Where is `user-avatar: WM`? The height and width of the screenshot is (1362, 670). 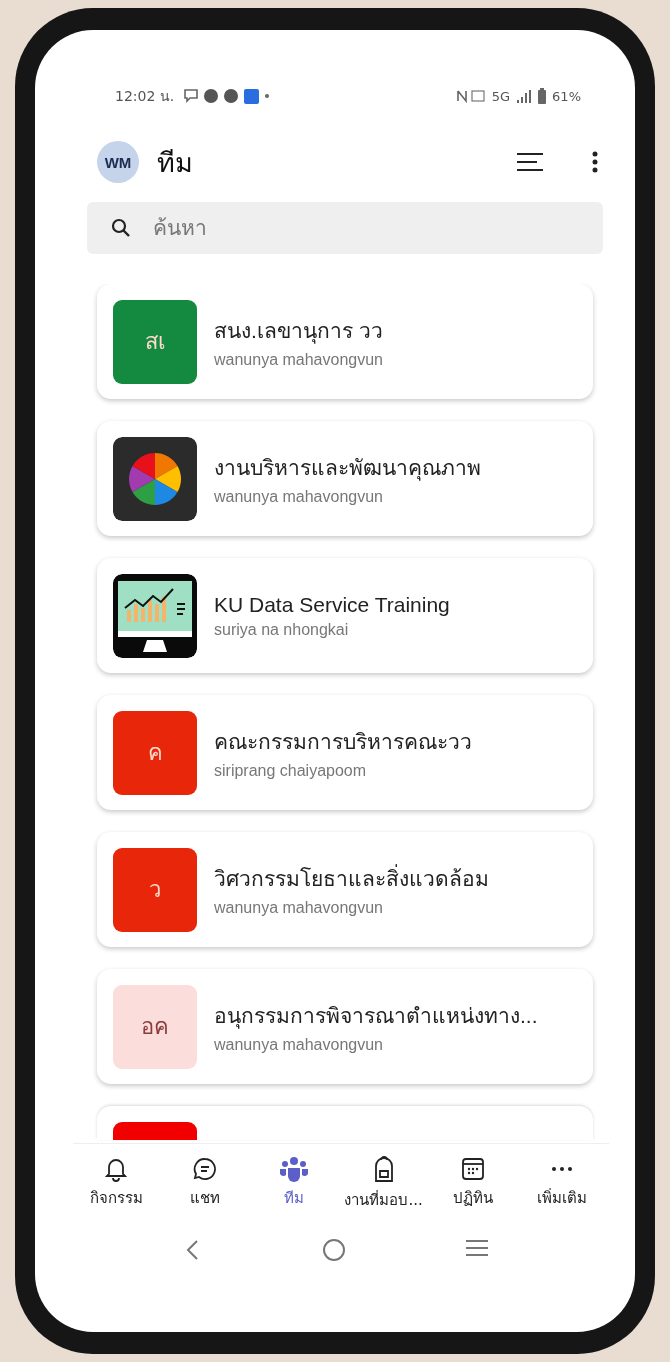
user-avatar: WM is located at coordinates (118, 162).